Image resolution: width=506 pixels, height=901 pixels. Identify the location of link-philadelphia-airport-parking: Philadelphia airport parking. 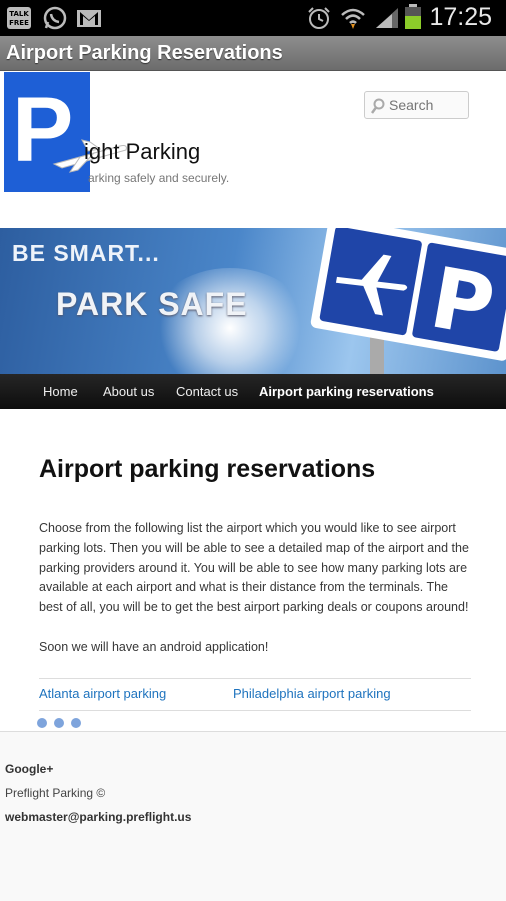
(312, 693).